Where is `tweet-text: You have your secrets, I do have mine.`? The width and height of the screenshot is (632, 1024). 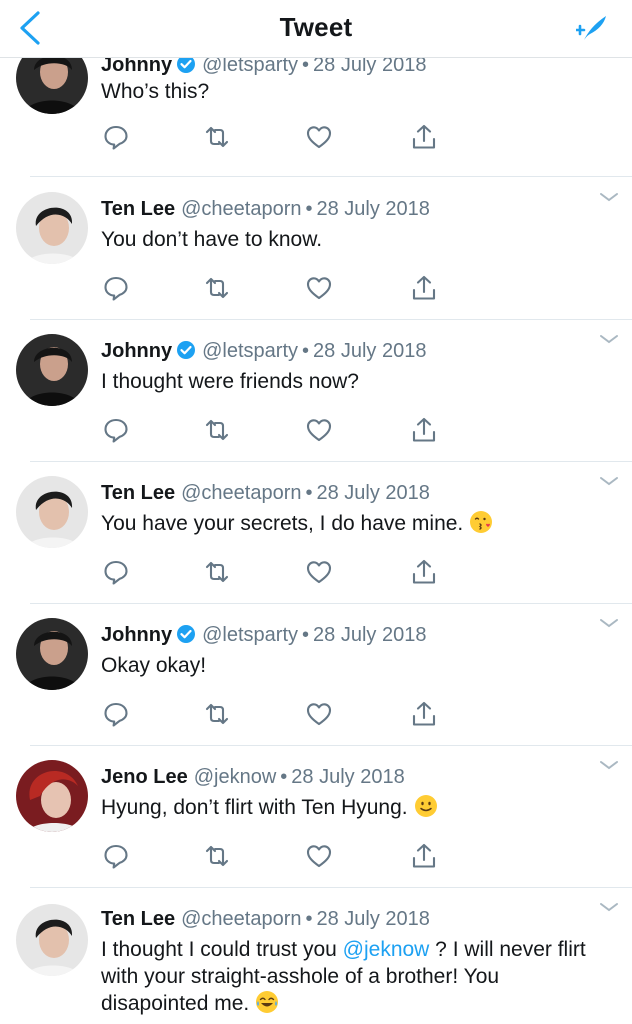
tweet-text: You have your secrets, I do have mine. is located at coordinates (346, 523).